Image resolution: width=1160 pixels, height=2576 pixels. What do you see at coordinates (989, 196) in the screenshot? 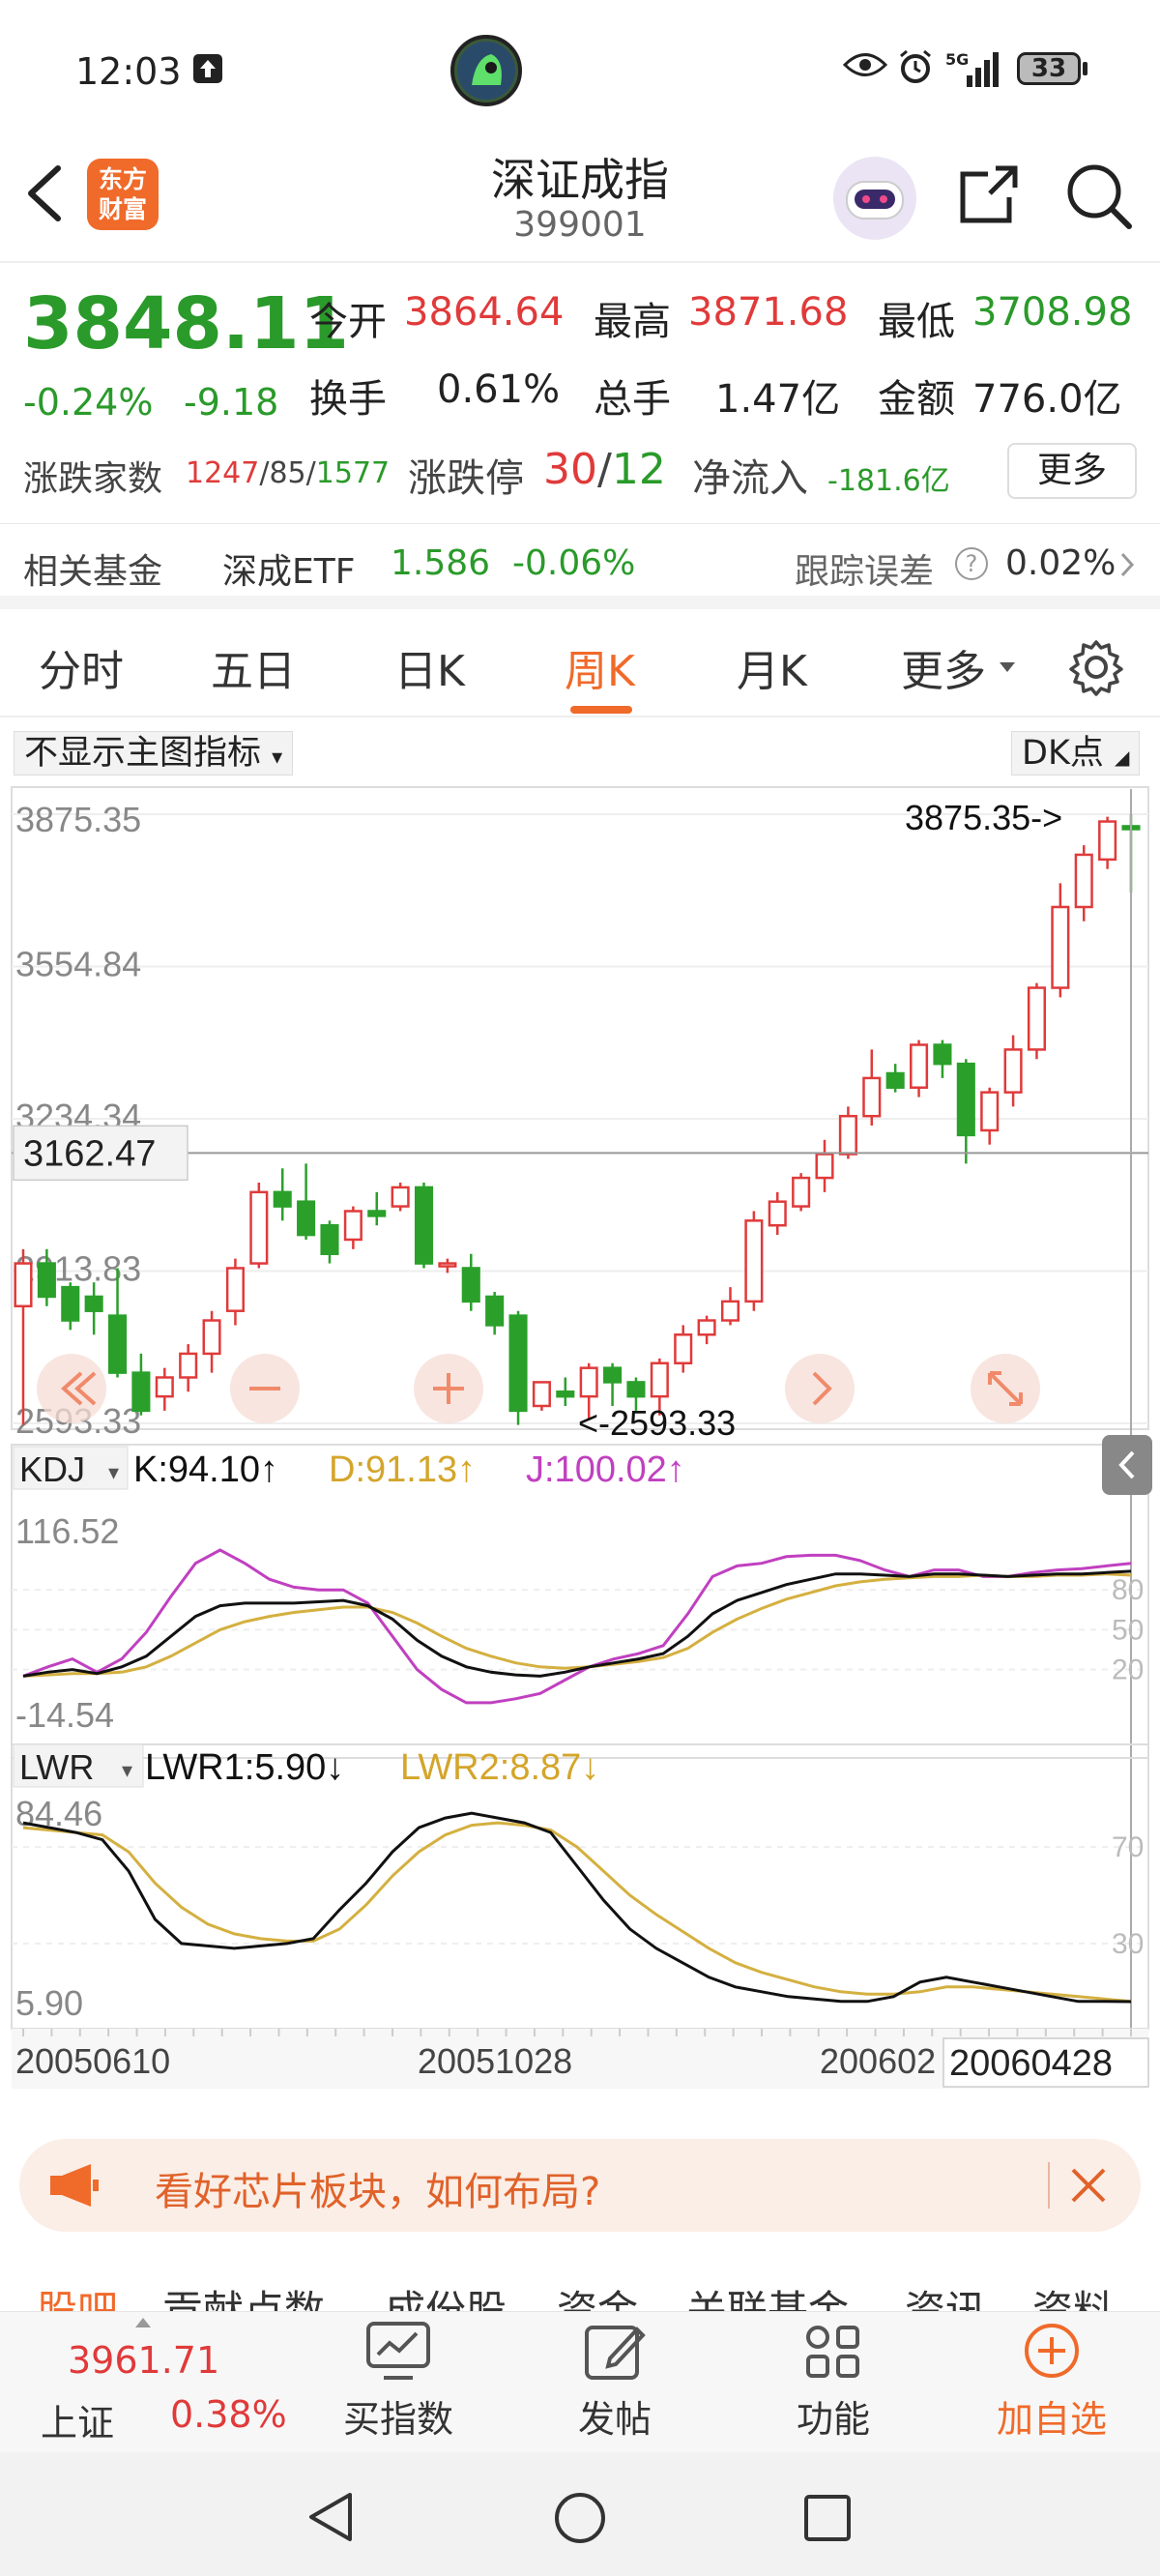
I see `share-icon` at bounding box center [989, 196].